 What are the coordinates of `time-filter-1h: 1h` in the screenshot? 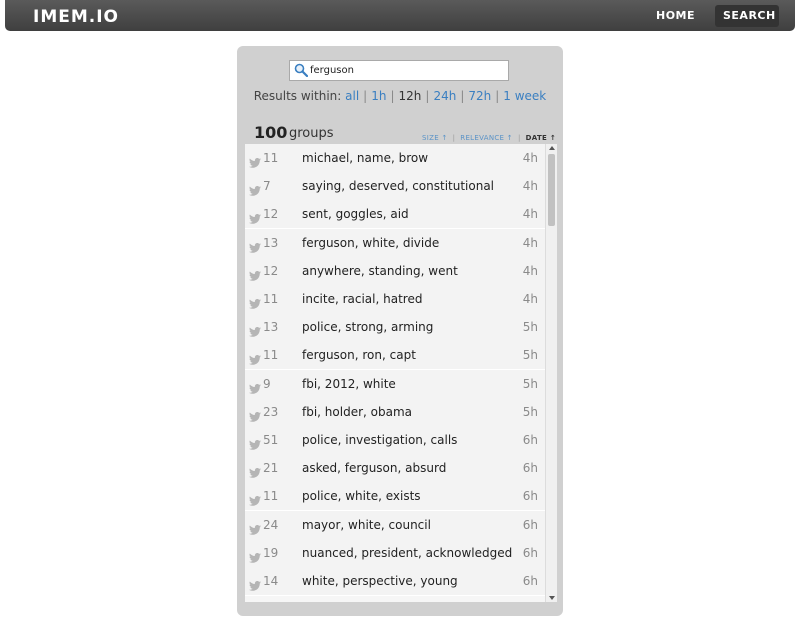 It's located at (378, 96).